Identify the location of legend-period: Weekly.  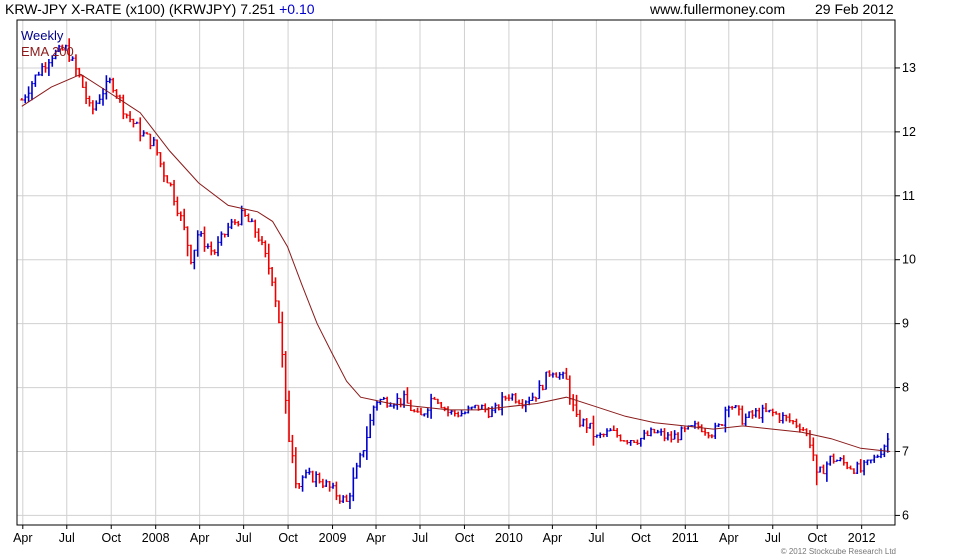
(42, 35).